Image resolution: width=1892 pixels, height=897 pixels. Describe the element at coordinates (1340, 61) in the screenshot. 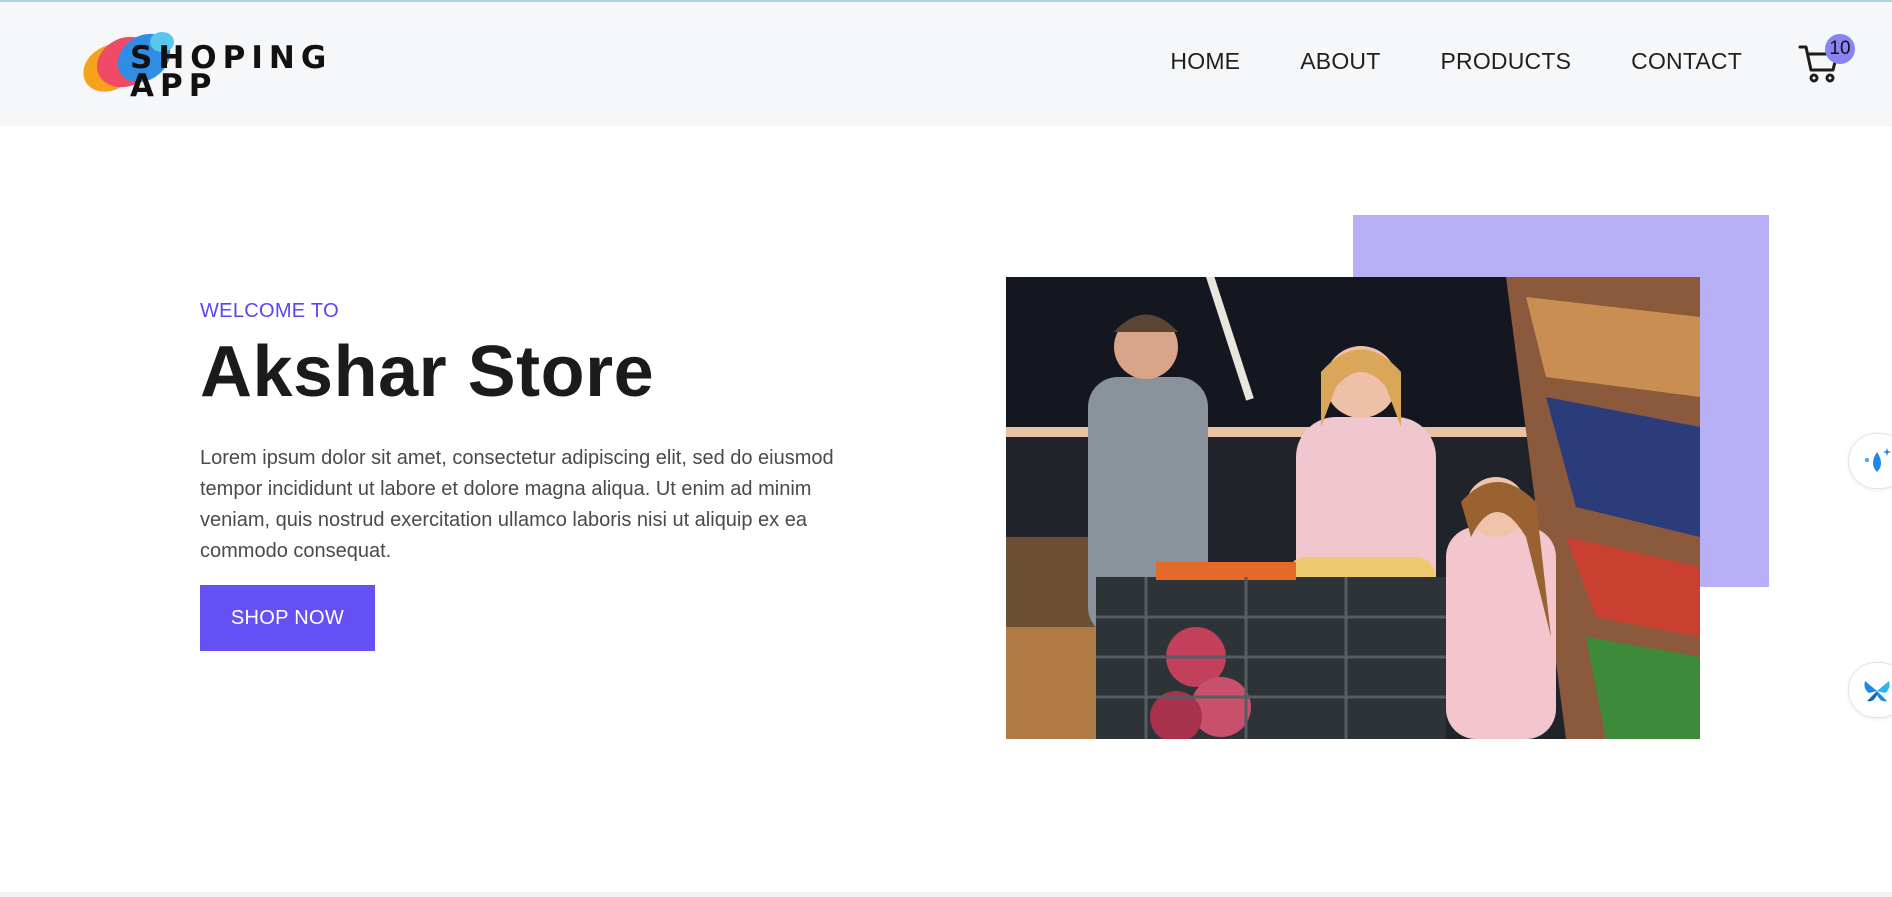

I see `nav-about: ABOUT` at that location.